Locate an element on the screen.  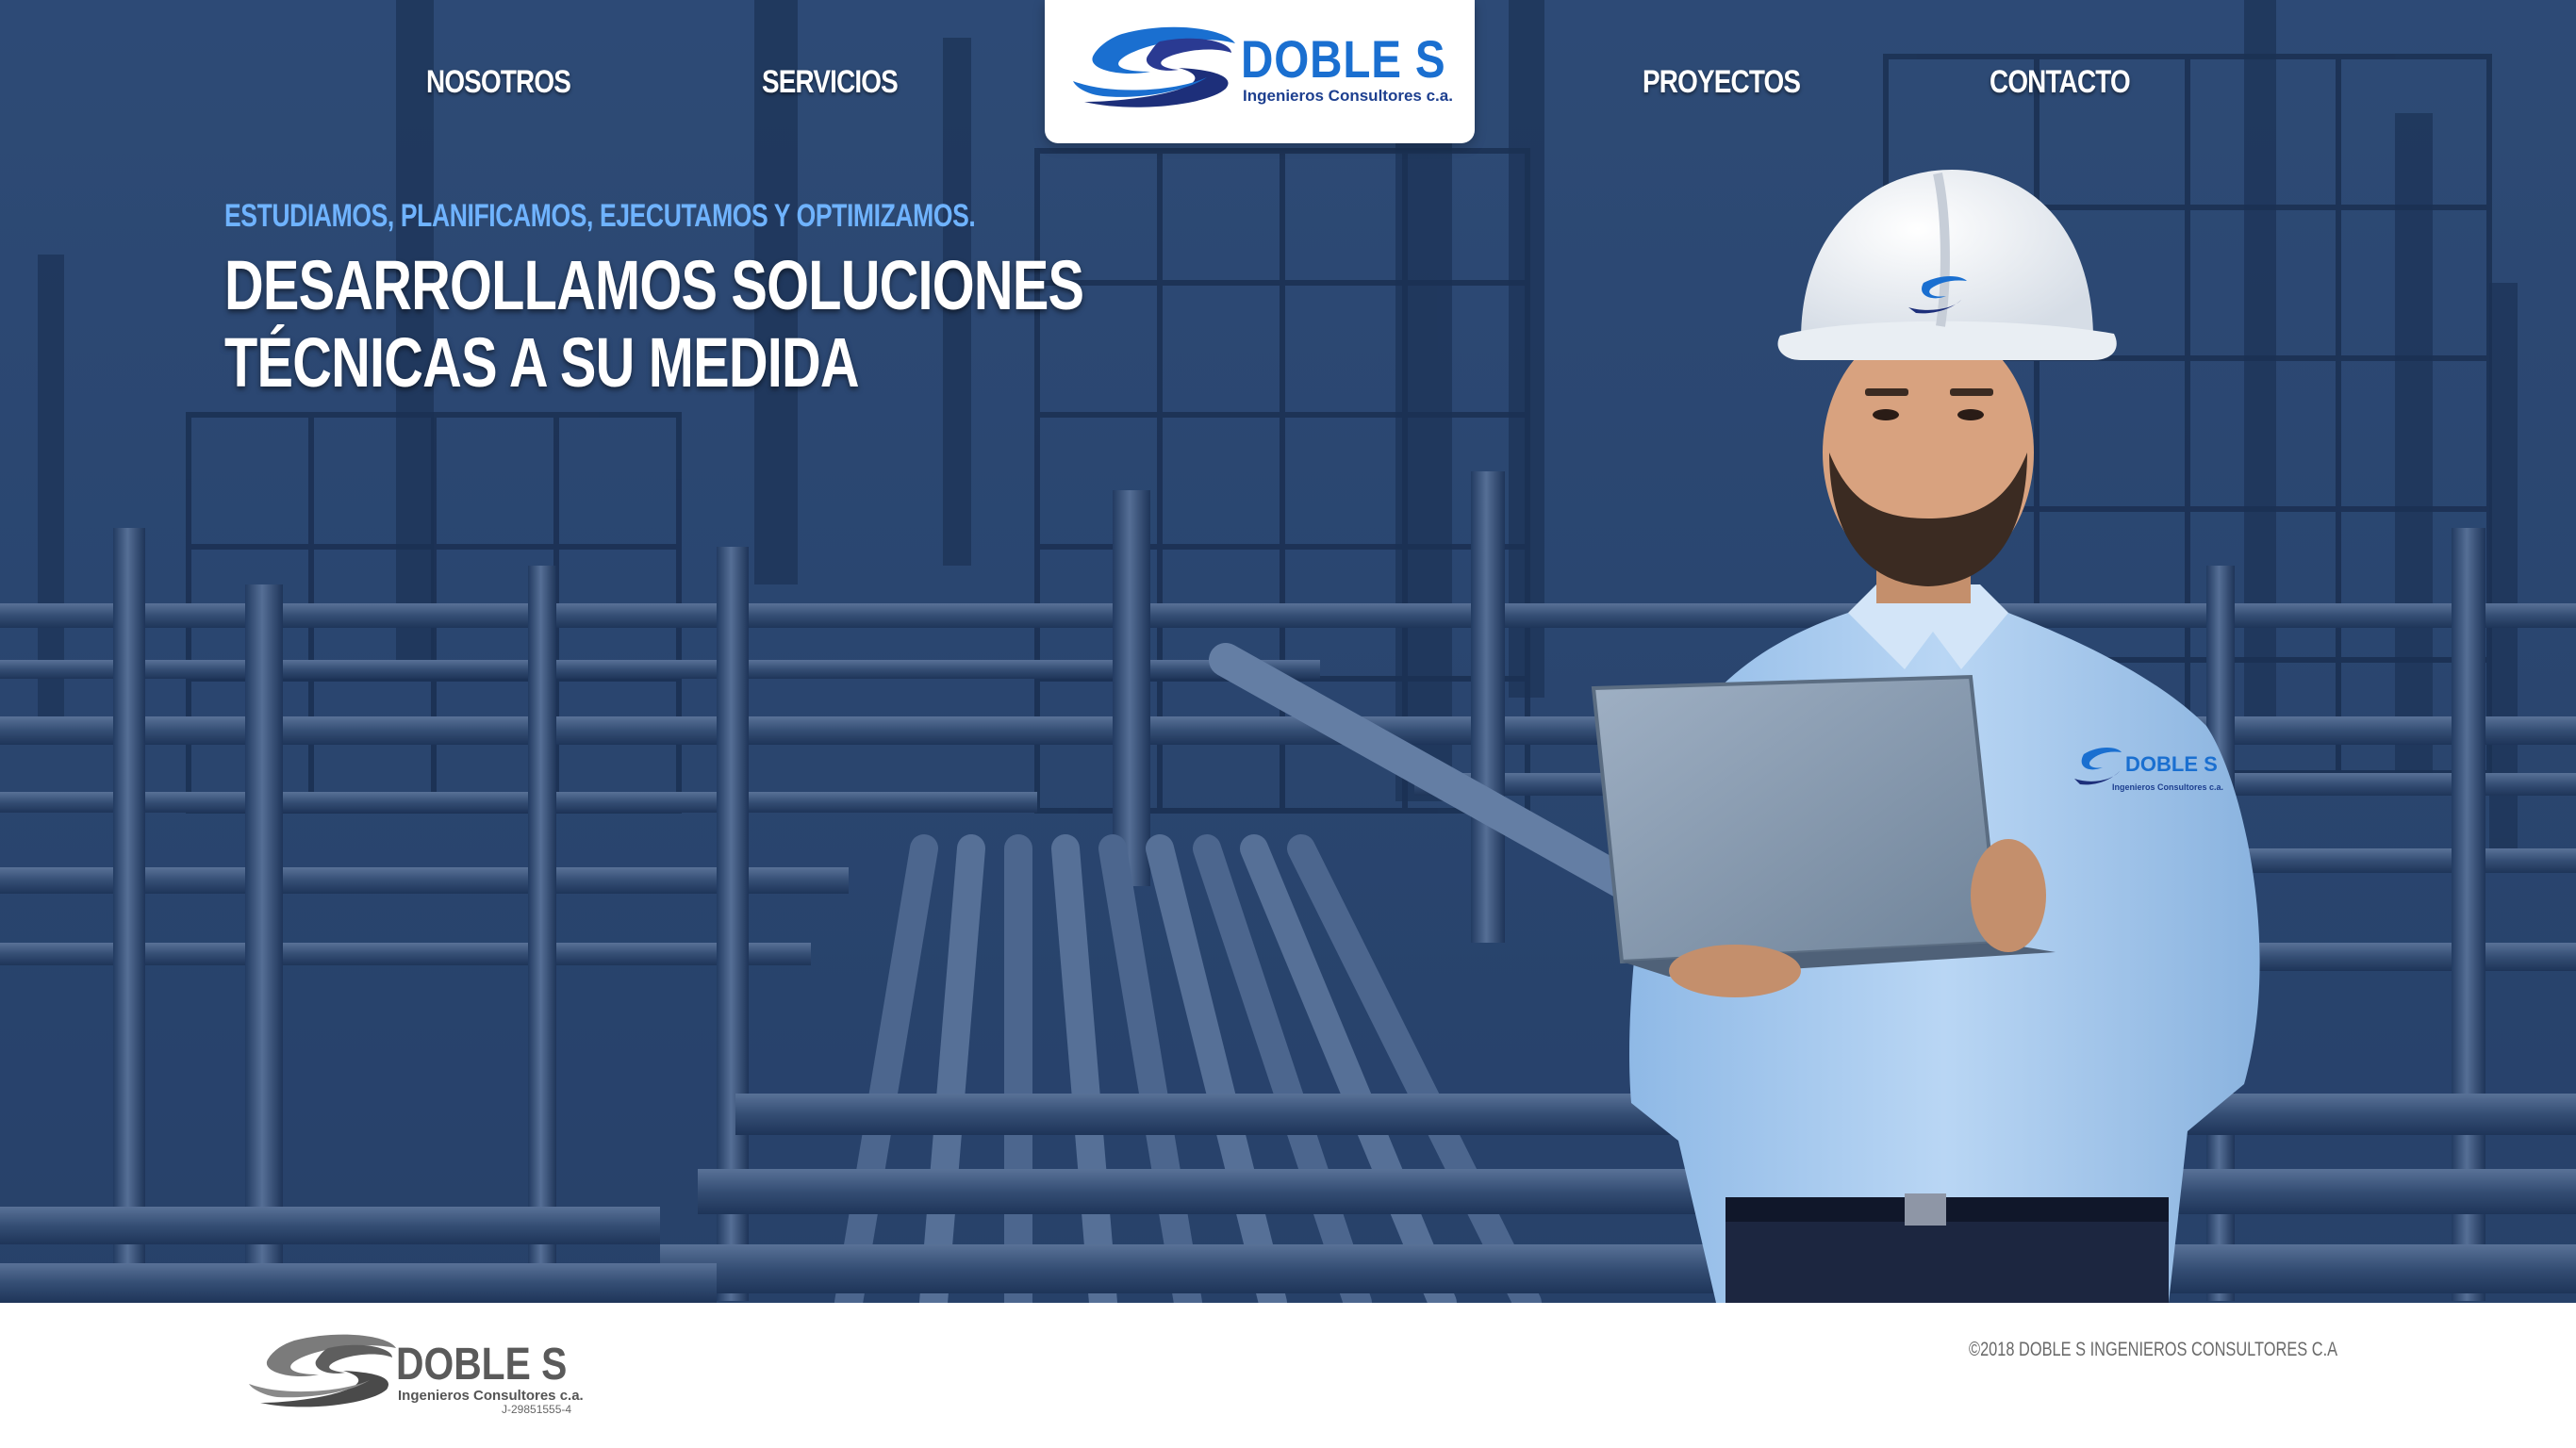
doble-s-logo-icon is located at coordinates (1154, 66).